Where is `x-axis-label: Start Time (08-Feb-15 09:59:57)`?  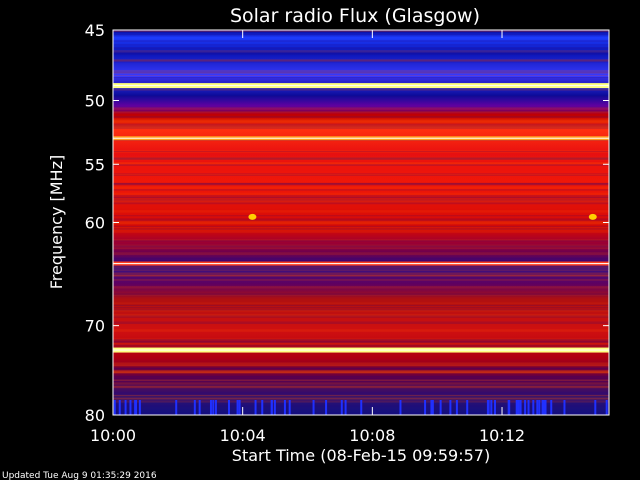
x-axis-label: Start Time (08-Feb-15 09:59:57) is located at coordinates (361, 455).